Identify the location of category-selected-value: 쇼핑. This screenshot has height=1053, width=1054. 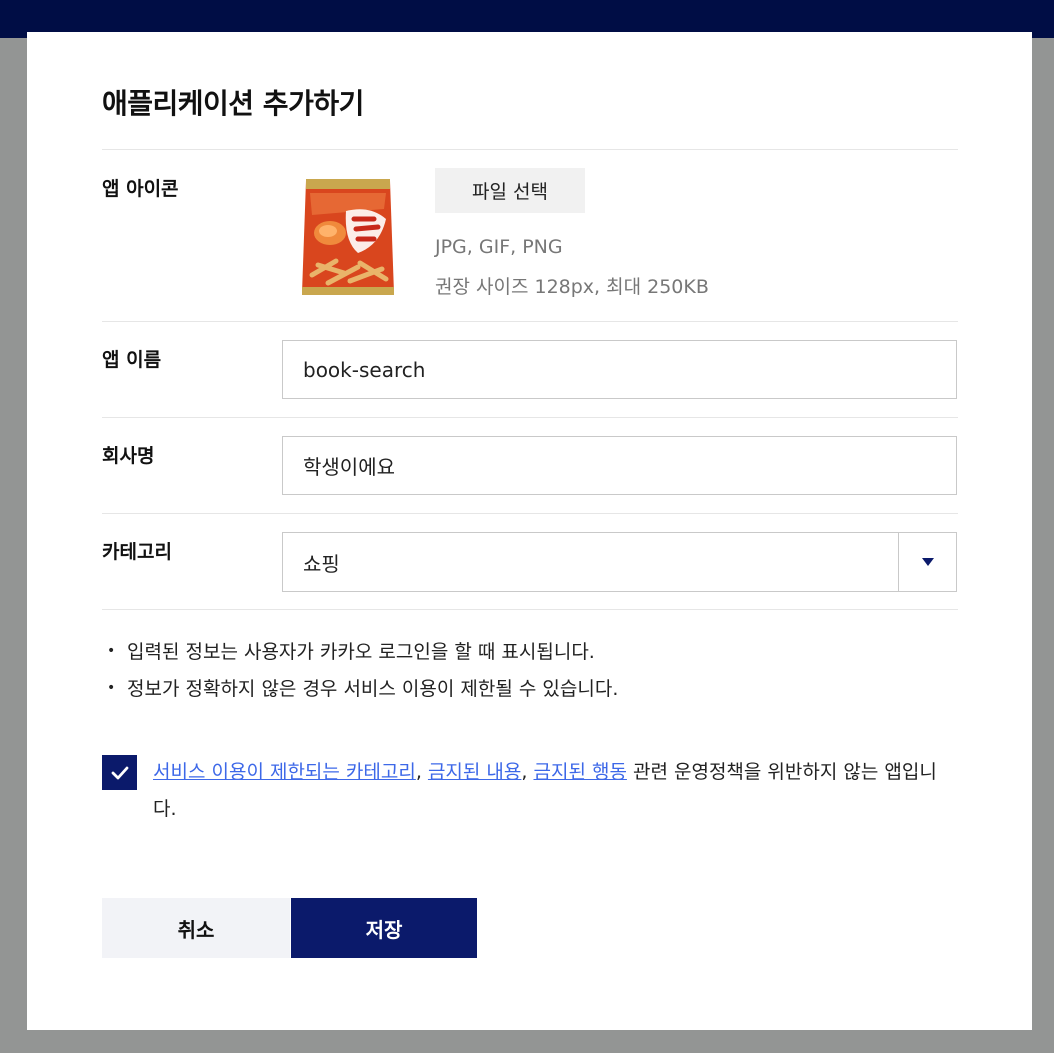
(321, 563).